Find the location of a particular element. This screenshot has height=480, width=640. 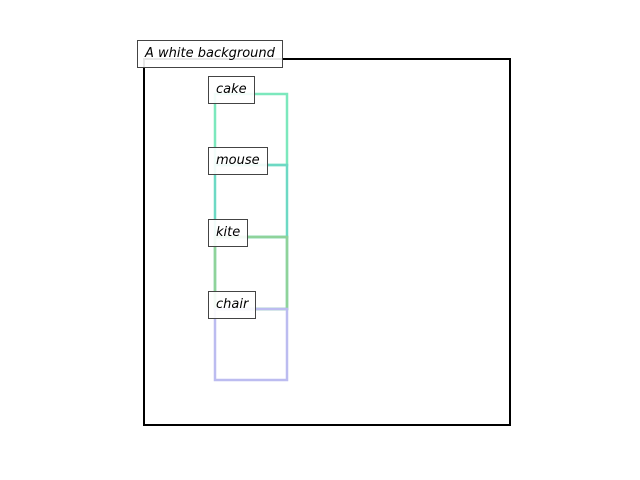

label-mouse: mouse is located at coordinates (238, 161).